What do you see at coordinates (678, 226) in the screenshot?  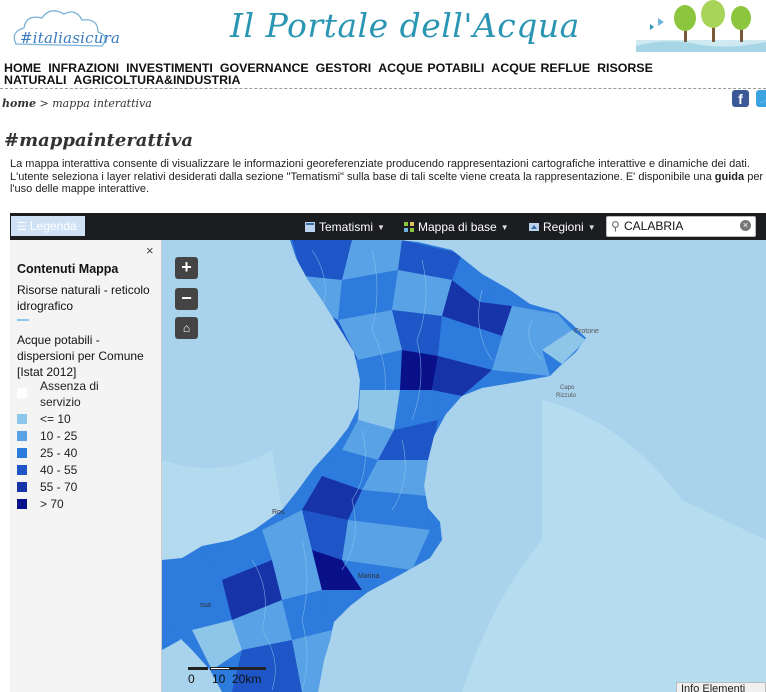 I see `search-input` at bounding box center [678, 226].